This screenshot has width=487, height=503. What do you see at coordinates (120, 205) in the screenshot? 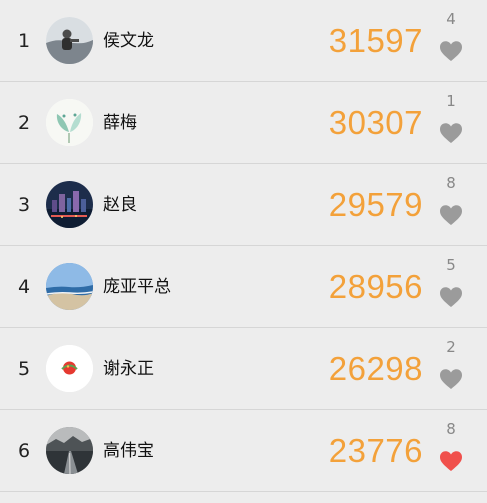
I see `player-name: 赵良` at bounding box center [120, 205].